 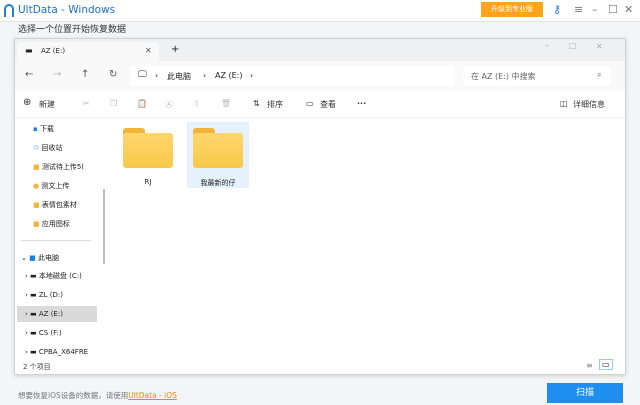 What do you see at coordinates (113, 74) in the screenshot?
I see `refresh-icon: ↻` at bounding box center [113, 74].